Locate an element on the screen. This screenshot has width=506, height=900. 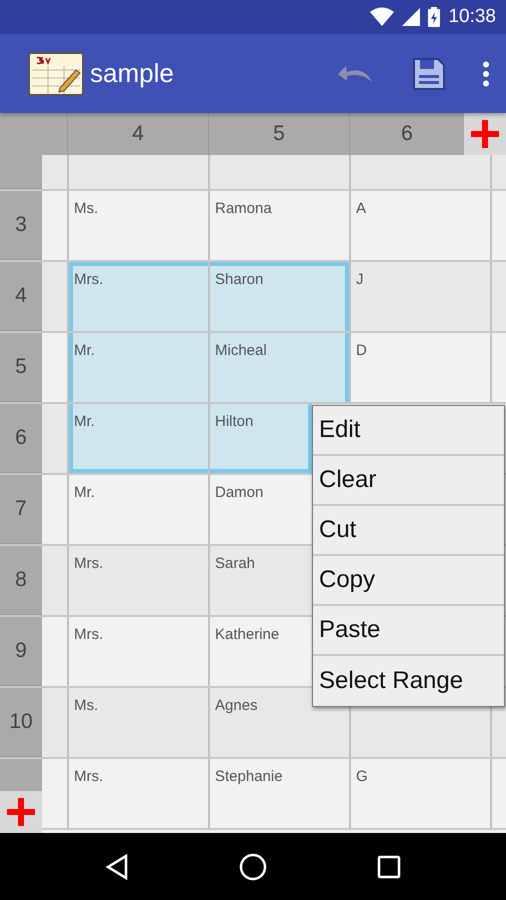
file-title: sample is located at coordinates (132, 73).